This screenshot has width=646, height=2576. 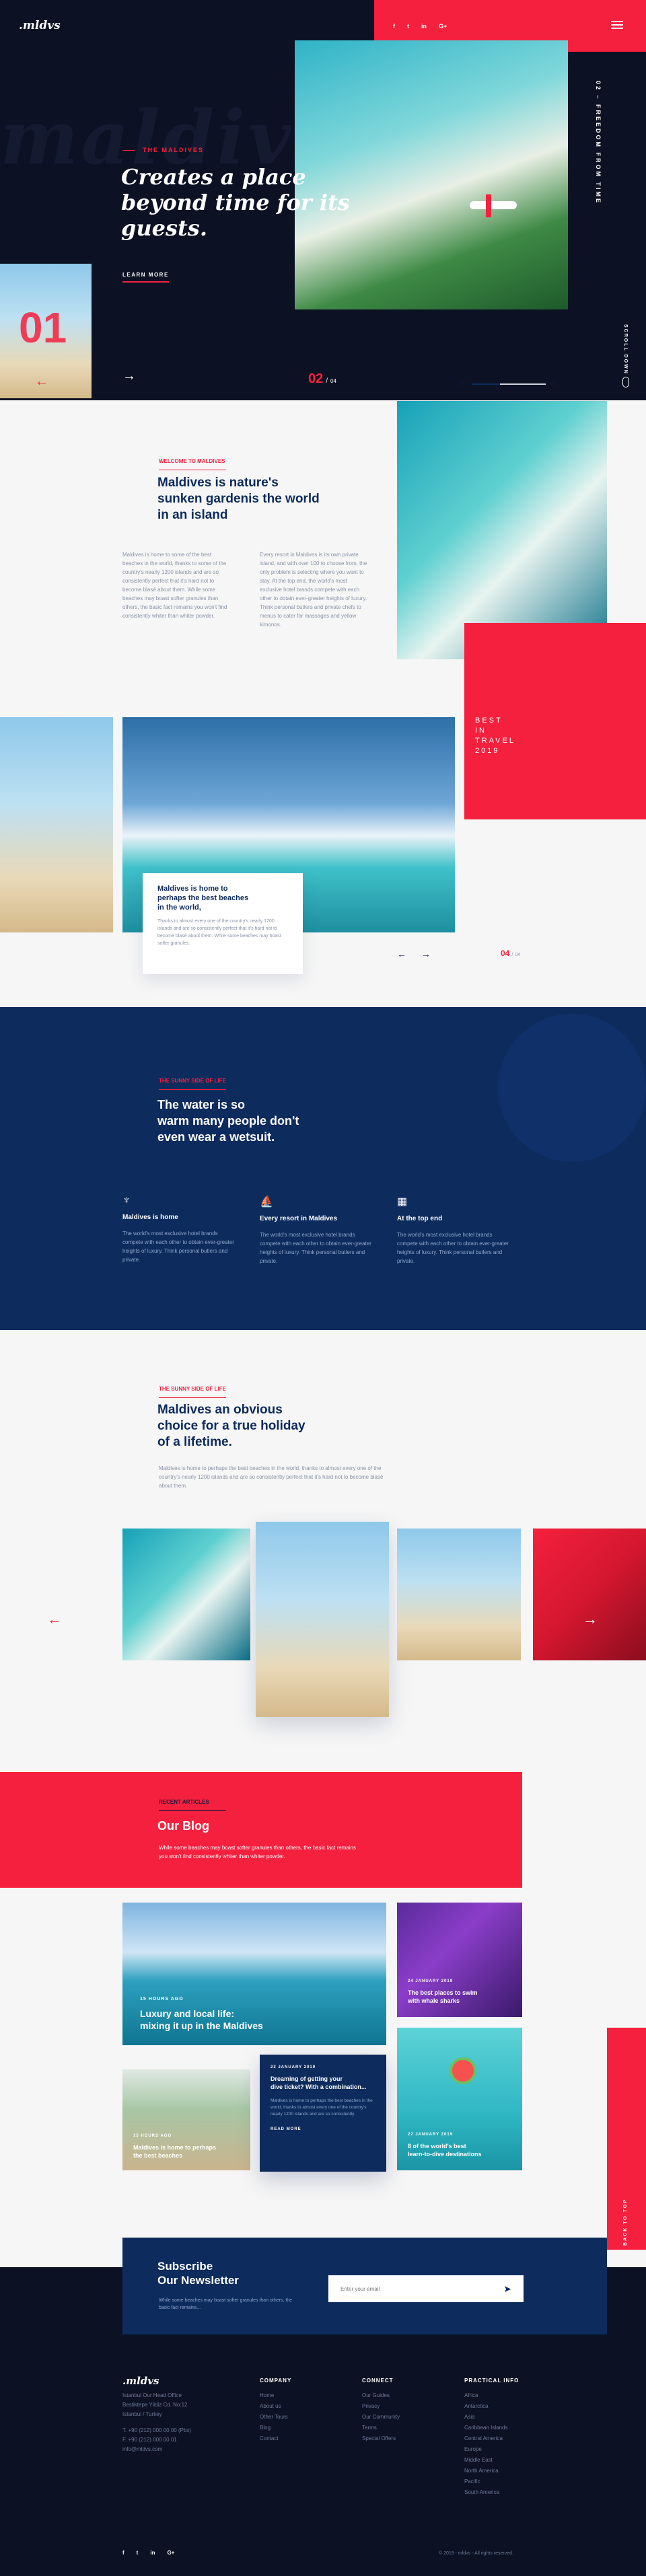 What do you see at coordinates (492, 2449) in the screenshot?
I see `footer-link-europe: Europe` at bounding box center [492, 2449].